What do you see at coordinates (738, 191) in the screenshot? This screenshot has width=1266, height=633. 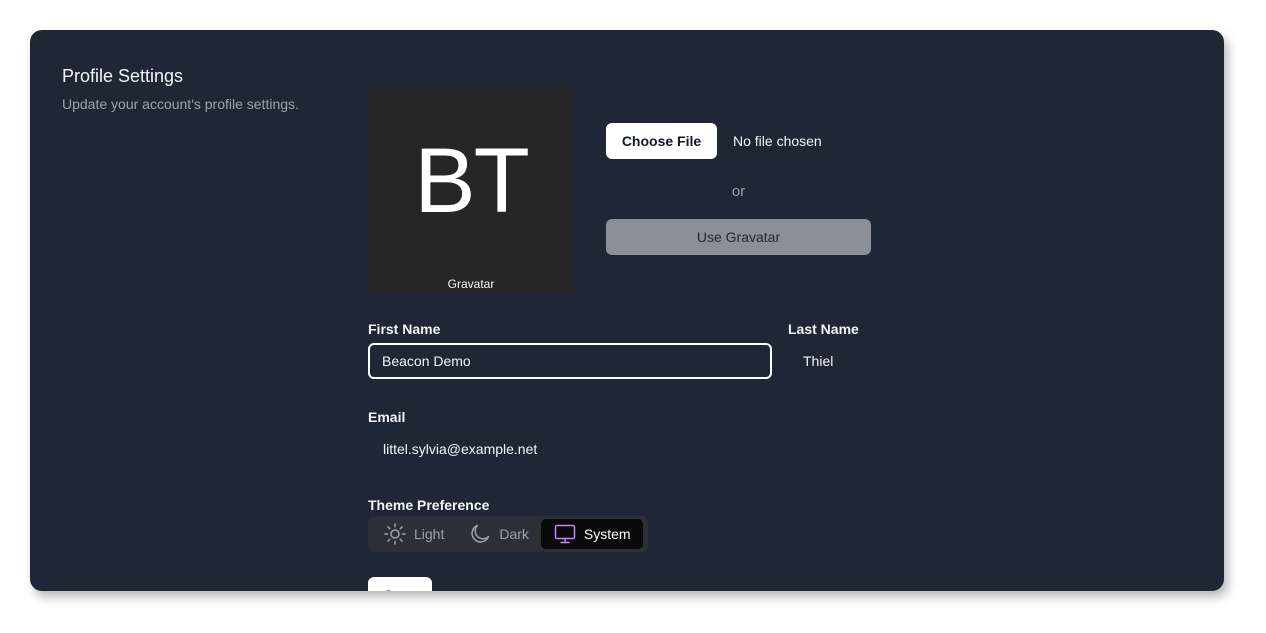 I see `or-separator: or` at bounding box center [738, 191].